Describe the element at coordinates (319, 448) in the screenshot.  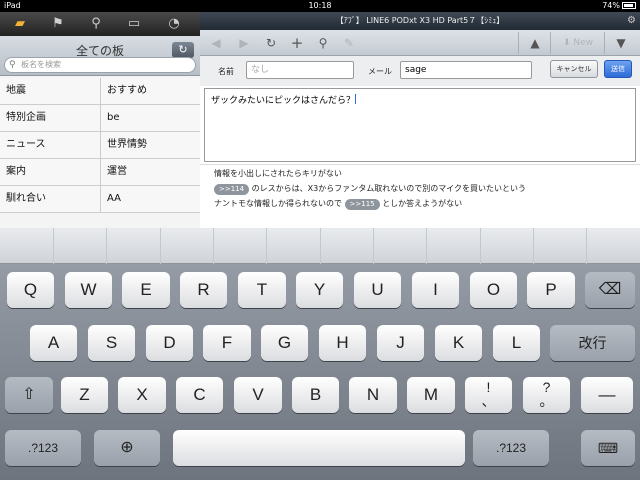
I see `space-key` at that location.